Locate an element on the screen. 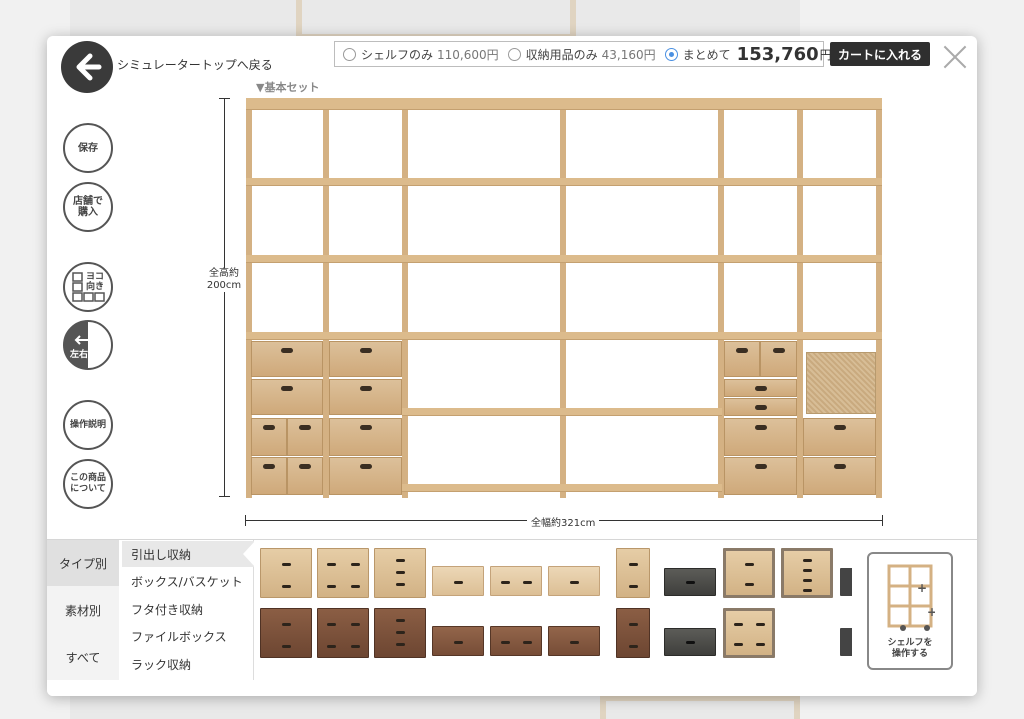 The image size is (1024, 719). total-price: 153,760 is located at coordinates (777, 54).